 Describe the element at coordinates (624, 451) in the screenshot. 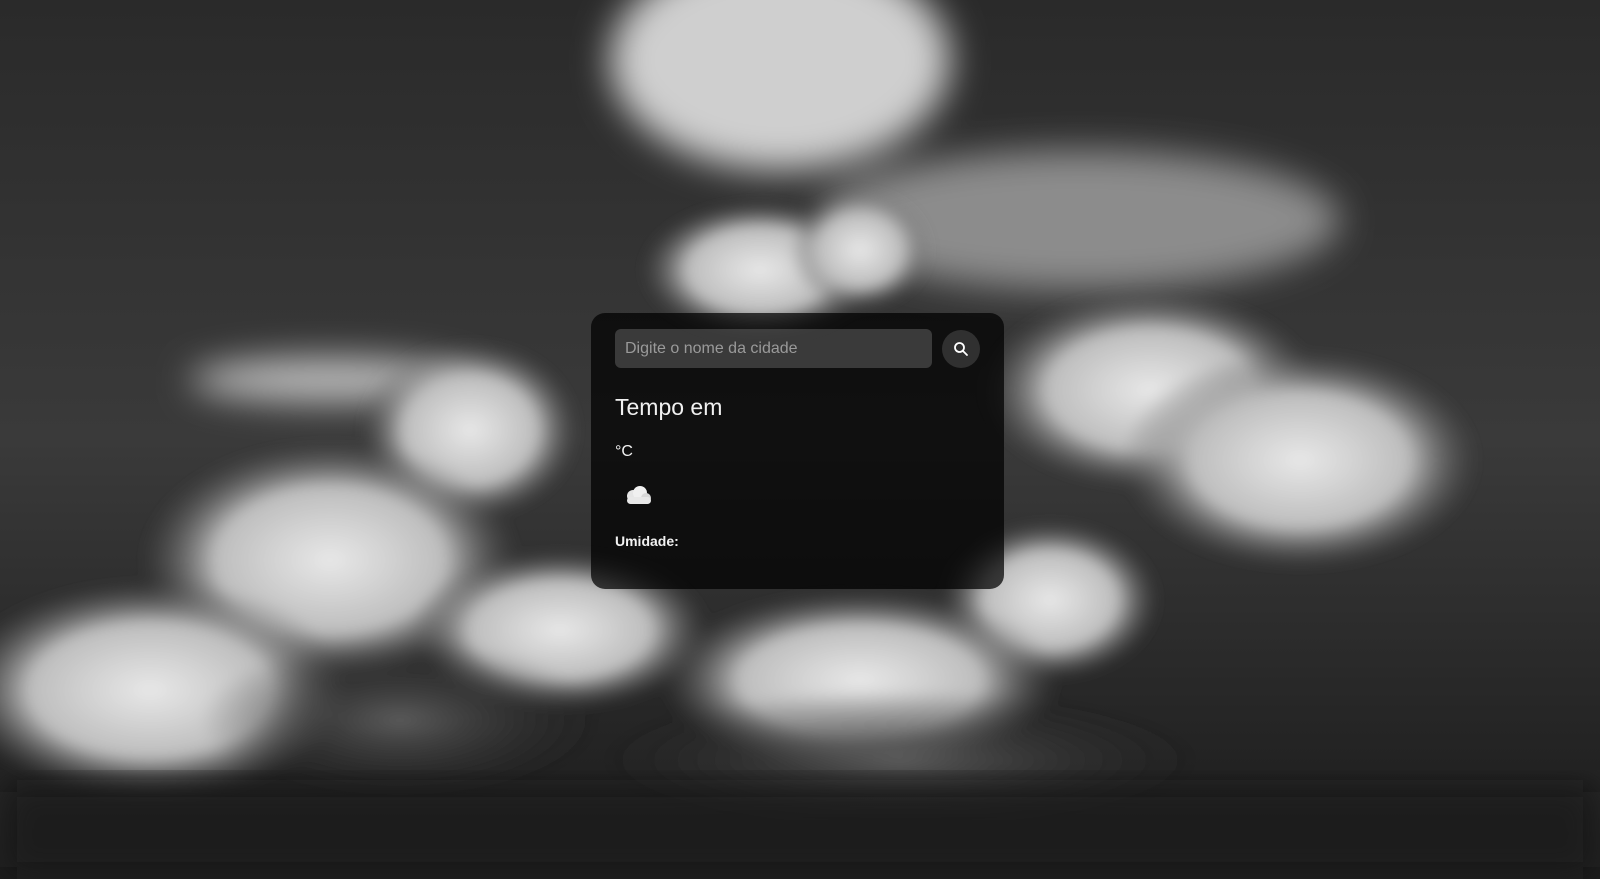

I see `temperature: °C` at that location.